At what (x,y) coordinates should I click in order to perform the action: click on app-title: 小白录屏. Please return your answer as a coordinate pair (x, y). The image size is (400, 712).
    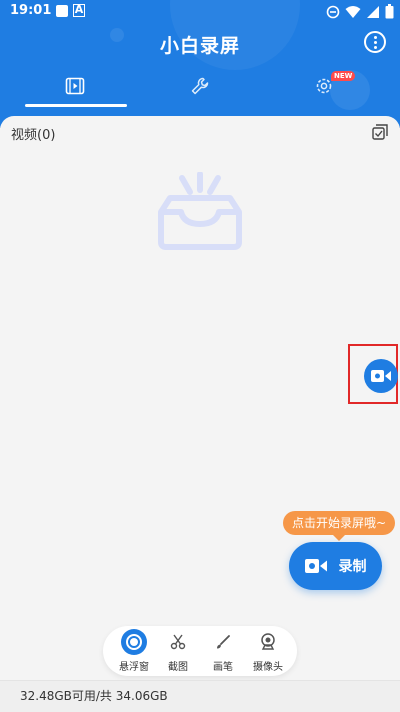
    Looking at the image, I should click on (199, 46).